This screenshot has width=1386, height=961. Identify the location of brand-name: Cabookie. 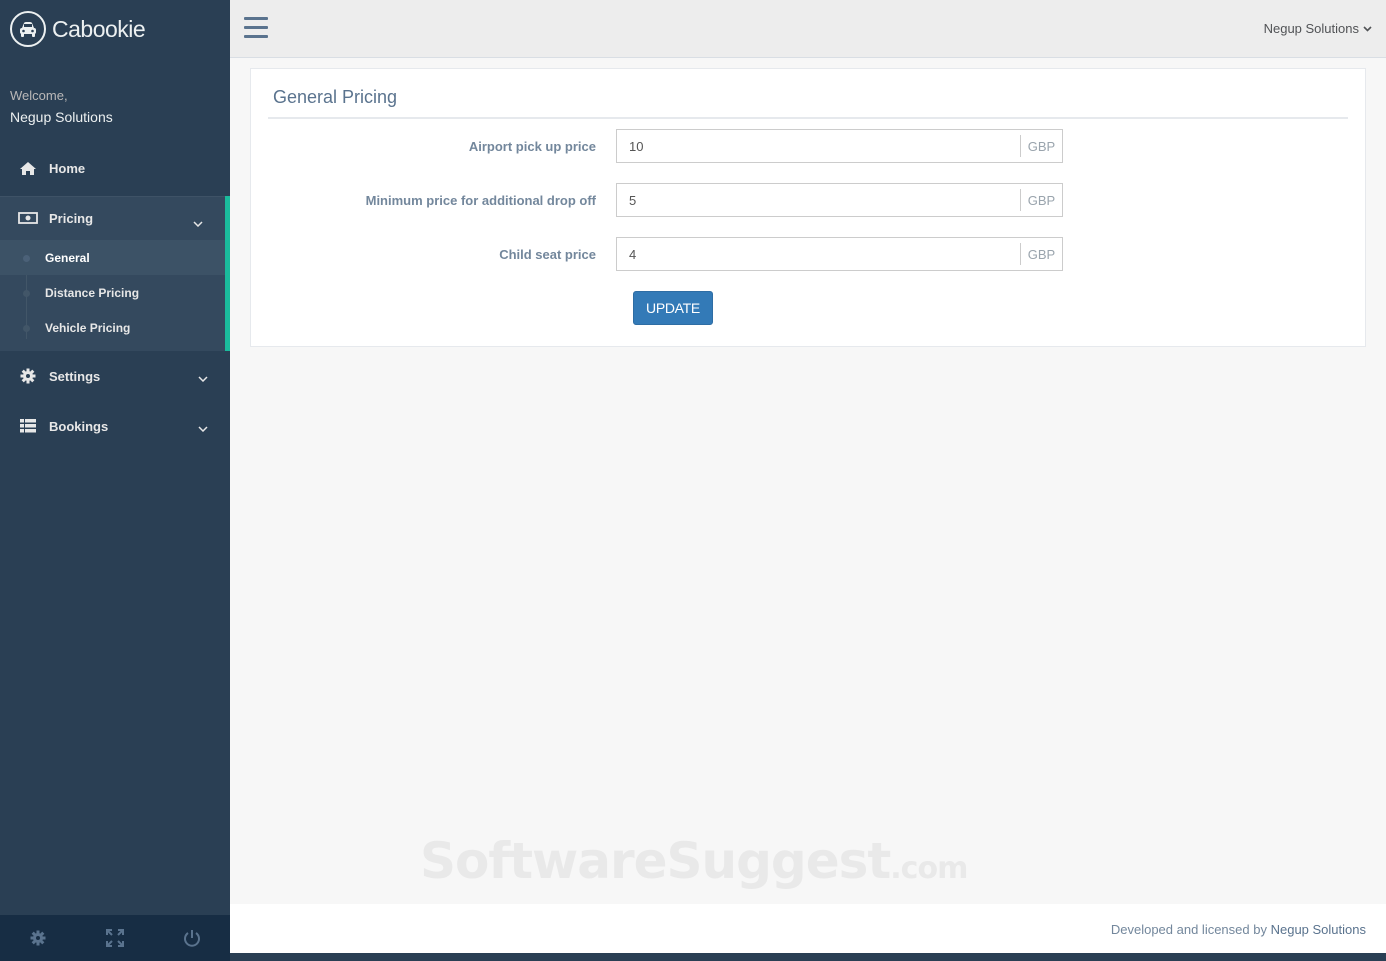
(99, 28).